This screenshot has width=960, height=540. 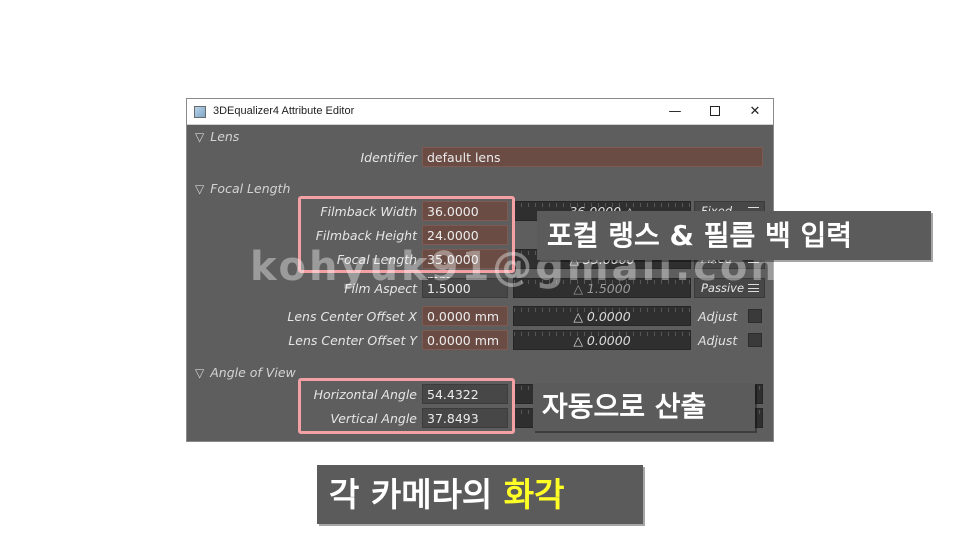 What do you see at coordinates (284, 111) in the screenshot?
I see `window-title: 3DEqualizer4 Attribute Editor` at bounding box center [284, 111].